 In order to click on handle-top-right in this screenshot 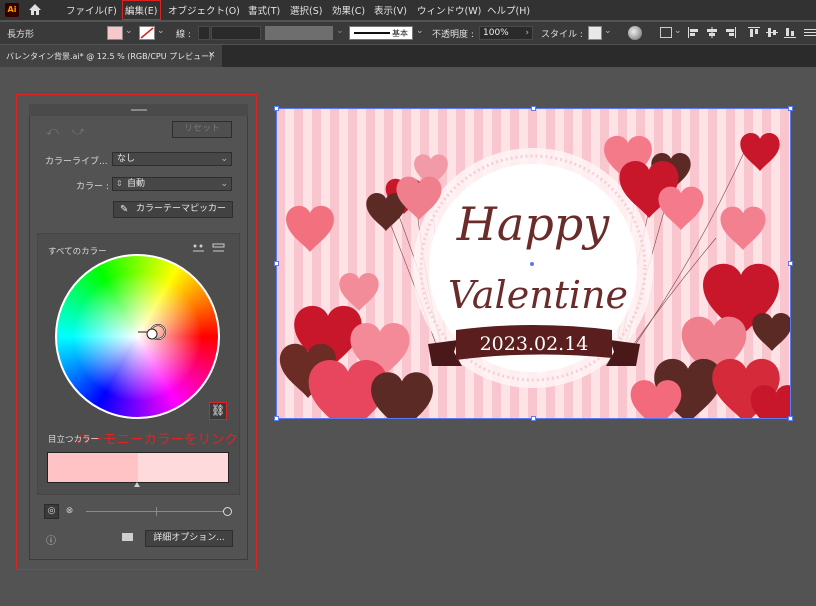, I will do `click(790, 108)`.